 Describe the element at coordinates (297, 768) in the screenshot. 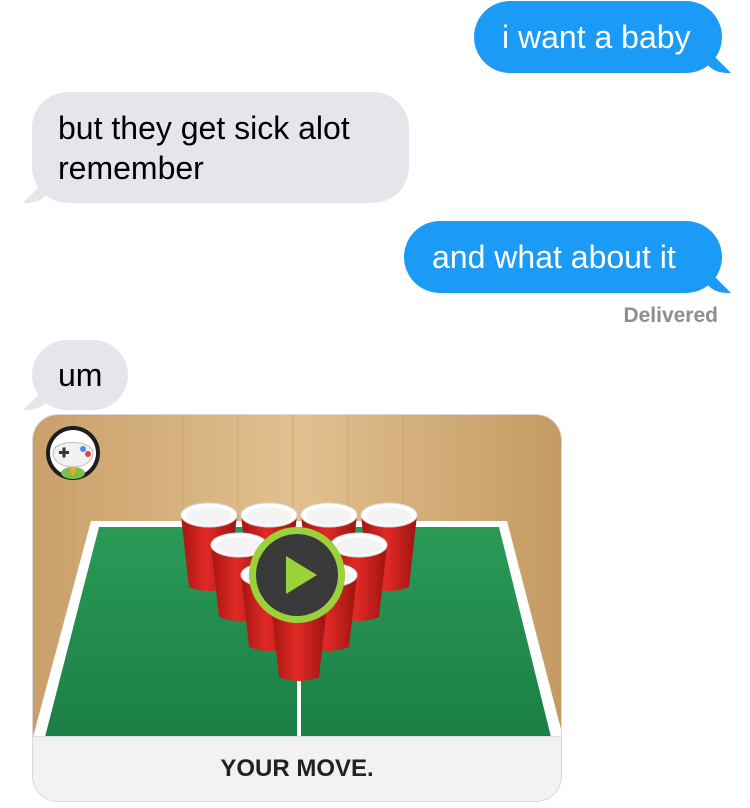

I see `game-caption: YOUR MOVE.` at that location.